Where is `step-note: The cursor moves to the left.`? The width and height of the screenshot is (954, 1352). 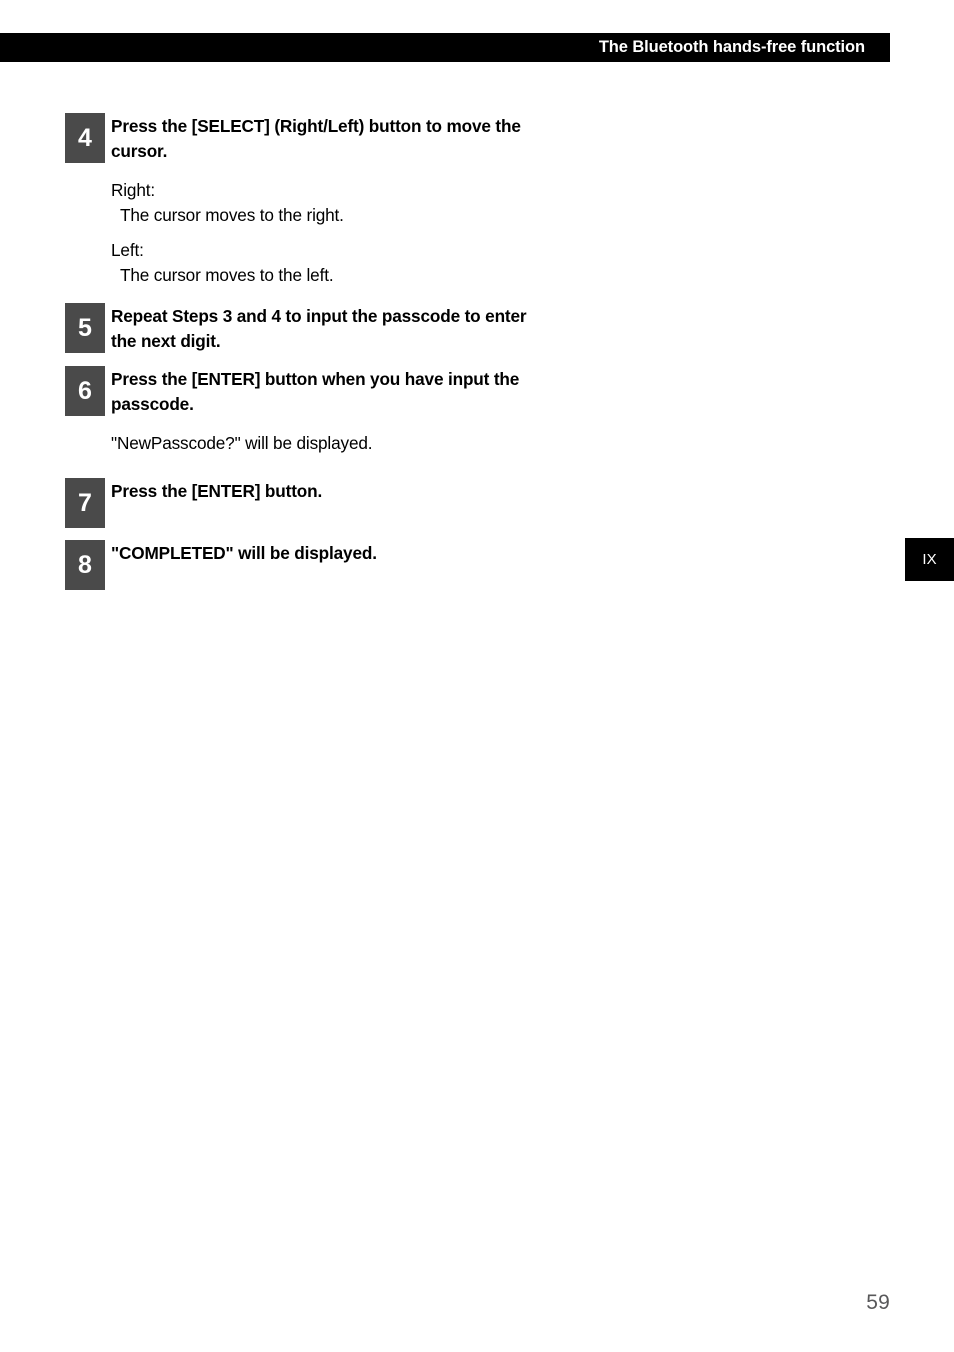
step-note: The cursor moves to the left. is located at coordinates (227, 275).